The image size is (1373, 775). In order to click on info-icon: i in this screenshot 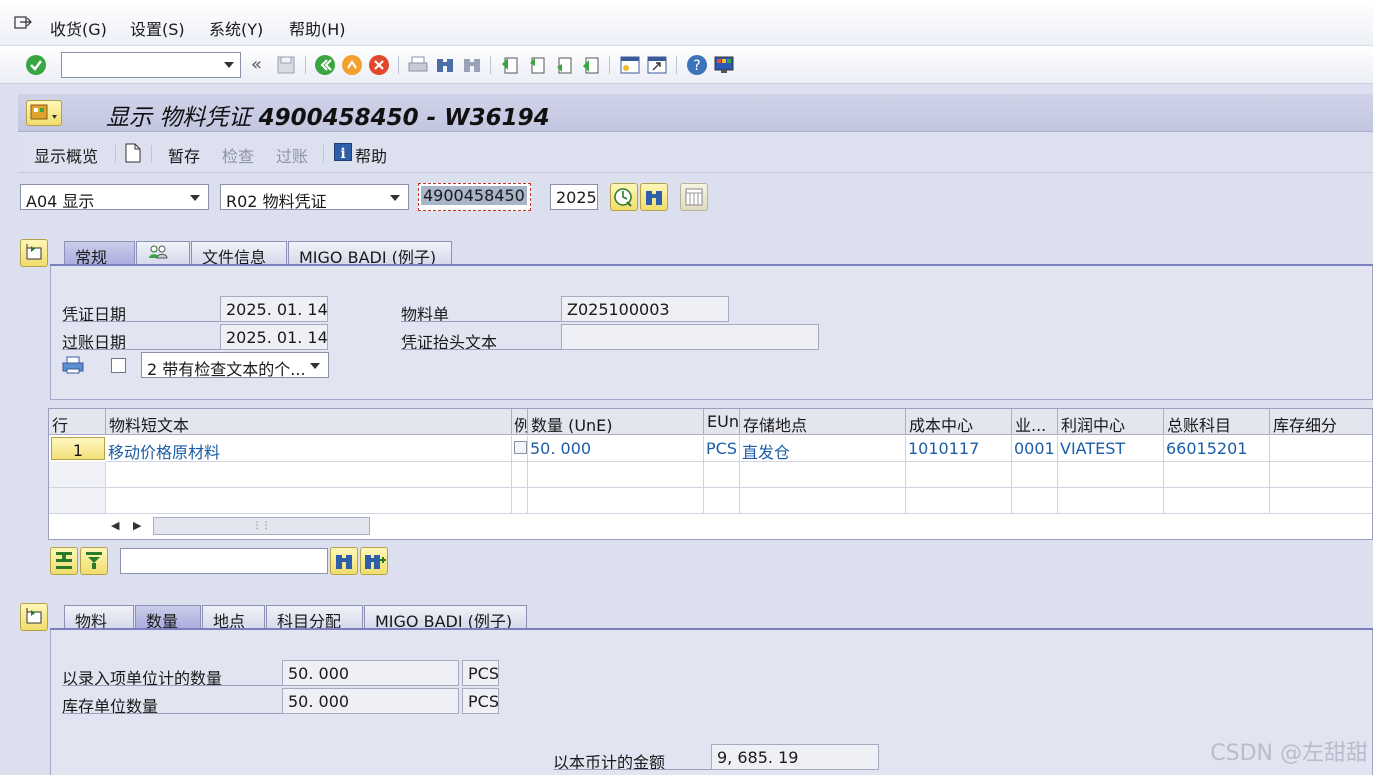, I will do `click(343, 154)`.